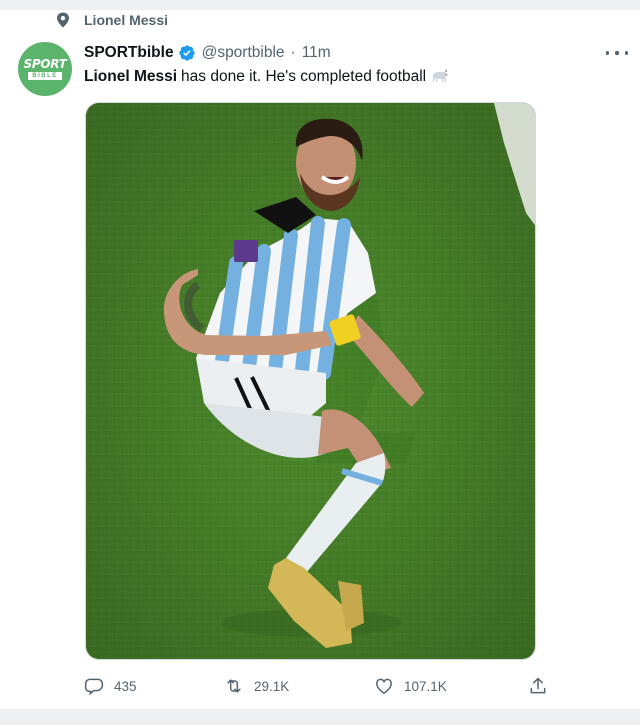  Describe the element at coordinates (63, 20) in the screenshot. I see `pin-icon` at that location.